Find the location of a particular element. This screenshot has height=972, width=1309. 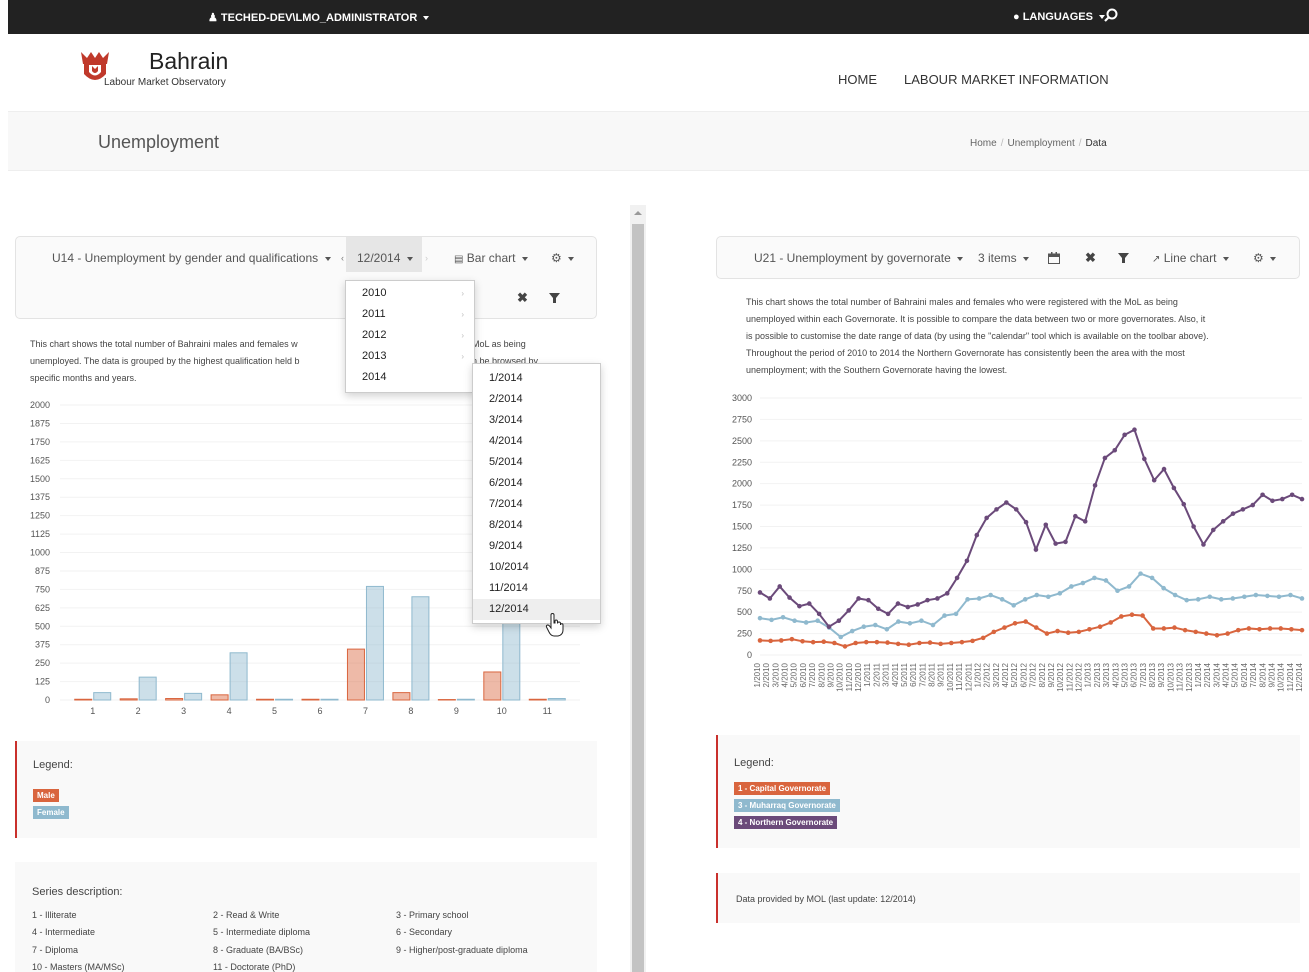

x-tick-label: 1/2012 is located at coordinates (977, 674).